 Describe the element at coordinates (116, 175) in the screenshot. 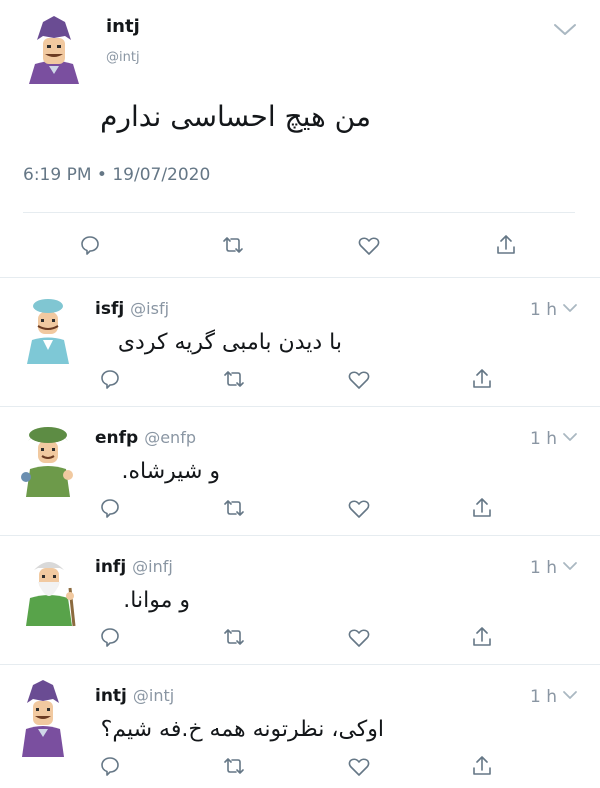

I see `tweet-timestamp: 6:19 PM • 19/07/2020` at that location.